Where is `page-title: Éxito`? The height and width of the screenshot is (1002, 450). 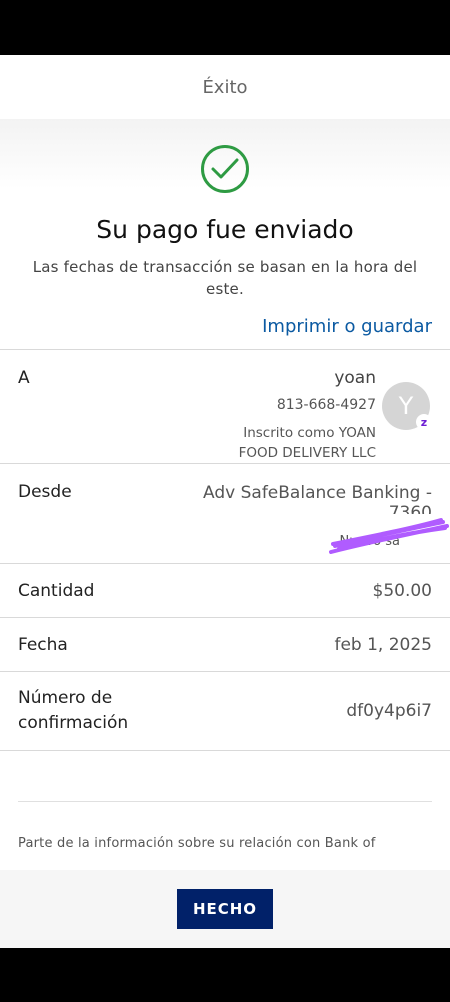 page-title: Éxito is located at coordinates (225, 87).